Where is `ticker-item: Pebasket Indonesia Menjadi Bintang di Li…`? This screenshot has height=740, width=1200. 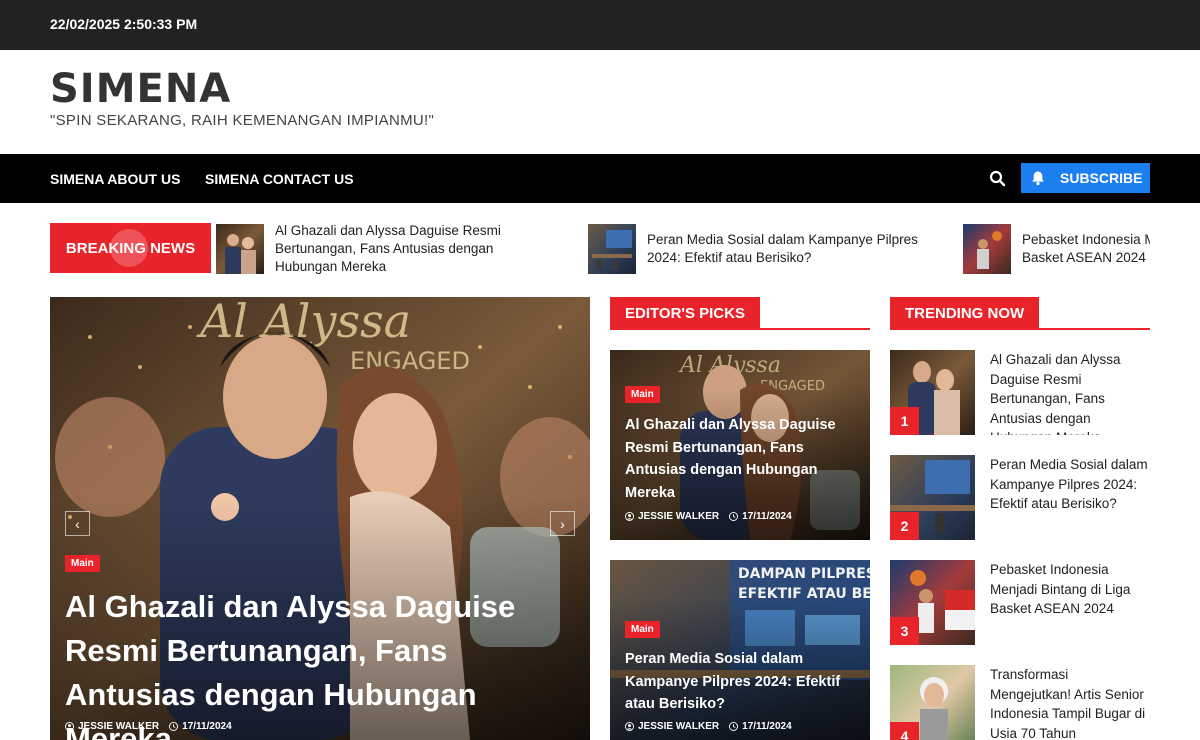
ticker-item: Pebasket Indonesia Menjadi Bintang di Li… is located at coordinates (1056, 249).